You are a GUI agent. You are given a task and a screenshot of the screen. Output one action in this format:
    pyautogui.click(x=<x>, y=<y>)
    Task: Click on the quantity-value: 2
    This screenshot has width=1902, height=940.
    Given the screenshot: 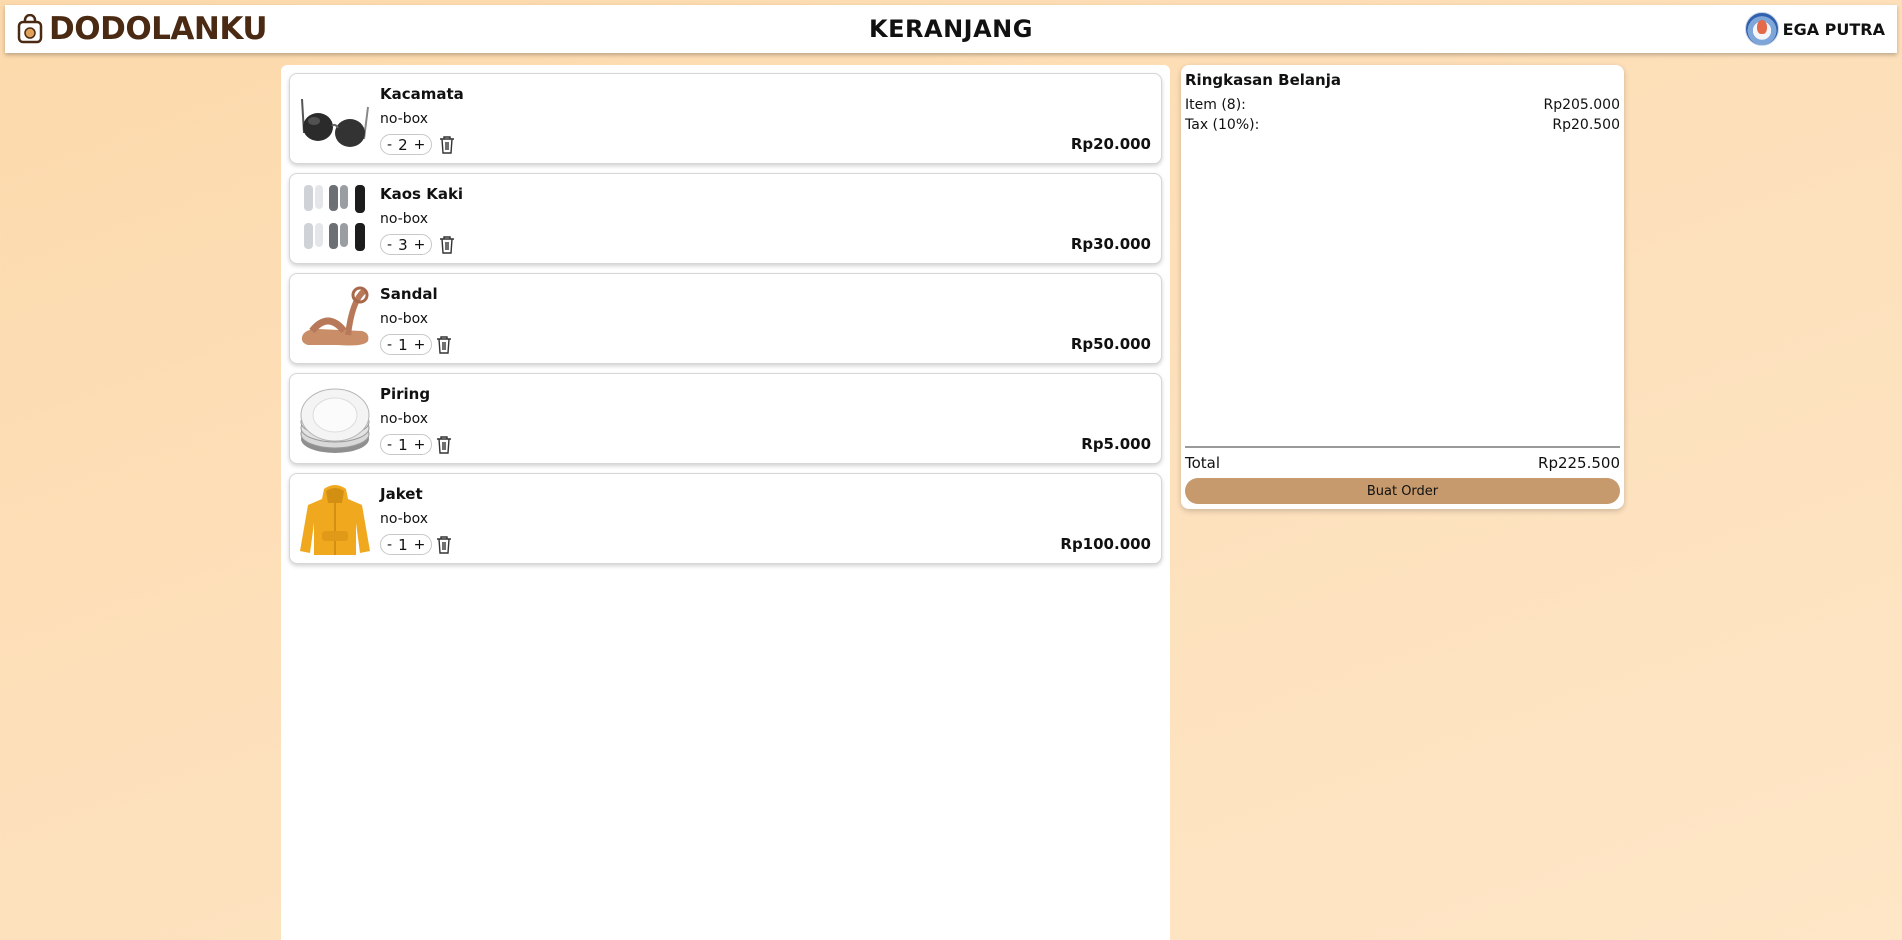 What is the action you would take?
    pyautogui.click(x=403, y=144)
    